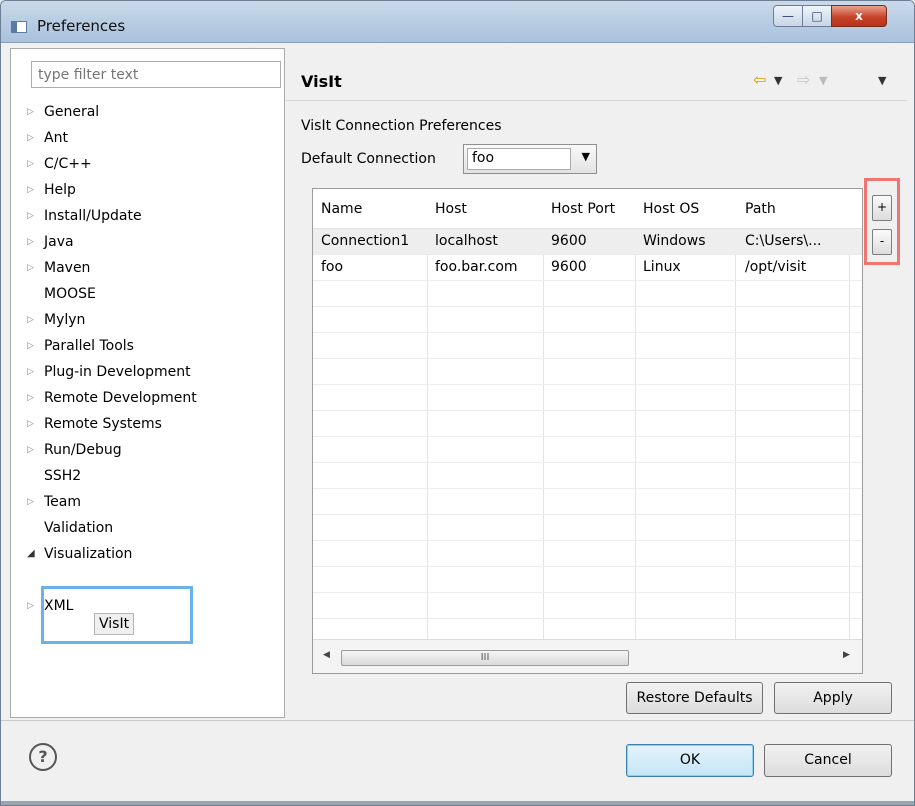  Describe the element at coordinates (43, 757) in the screenshot. I see `help-icon: ?` at that location.